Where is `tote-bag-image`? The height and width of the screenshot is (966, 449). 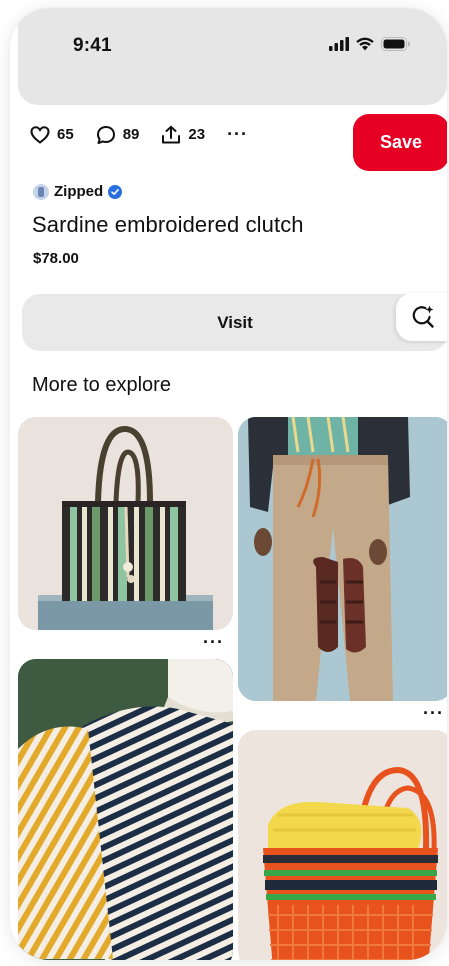
tote-bag-image is located at coordinates (125, 523).